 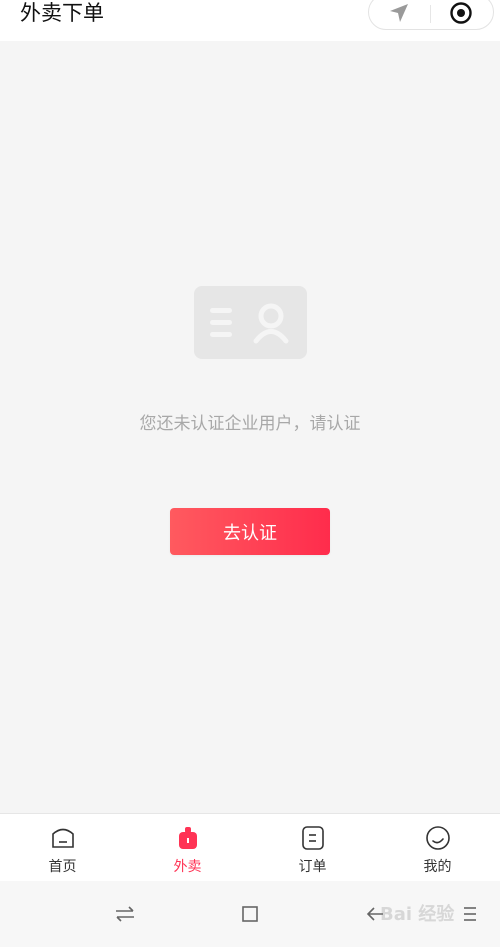 I want to click on tab-takeout: 外卖, so click(x=187, y=848).